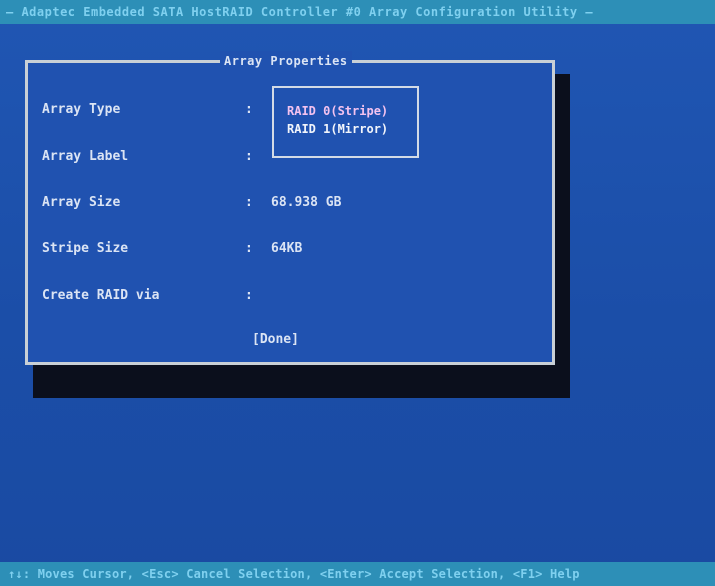  I want to click on stripe-size-value: 64KB, so click(287, 248).